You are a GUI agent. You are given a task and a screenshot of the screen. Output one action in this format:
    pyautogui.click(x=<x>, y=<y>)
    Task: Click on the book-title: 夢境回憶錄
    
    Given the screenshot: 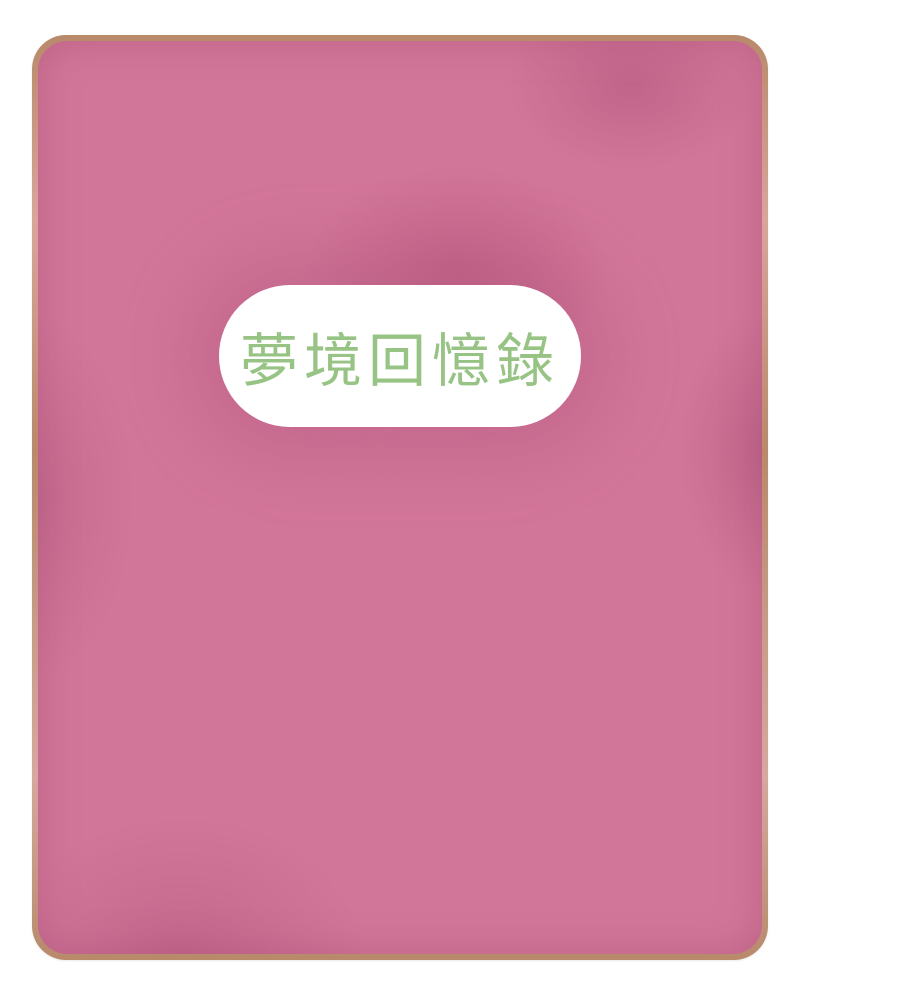 What is the action you would take?
    pyautogui.click(x=399, y=361)
    